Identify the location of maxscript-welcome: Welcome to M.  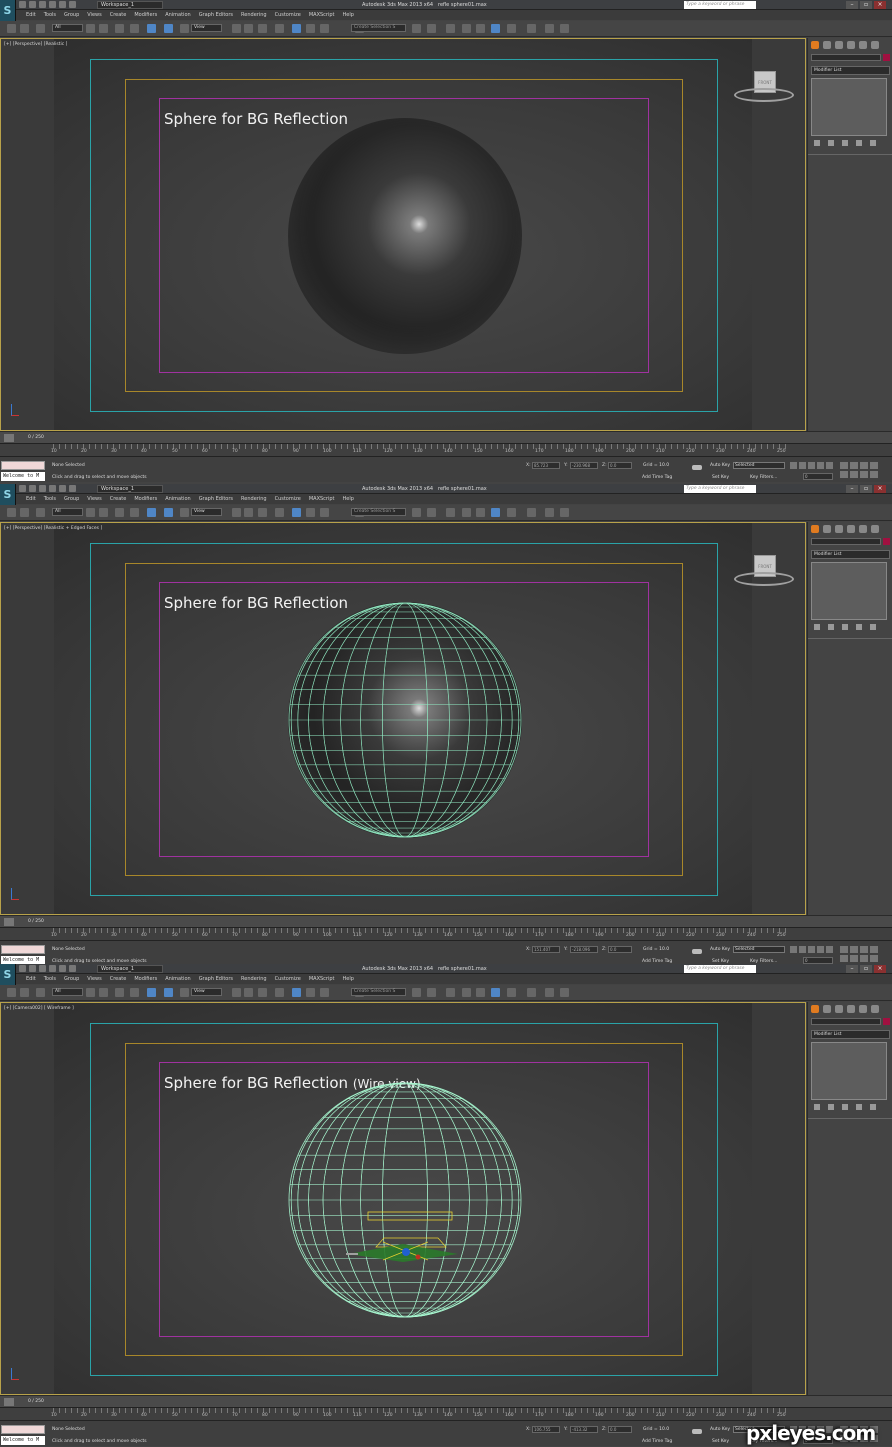
(23, 476).